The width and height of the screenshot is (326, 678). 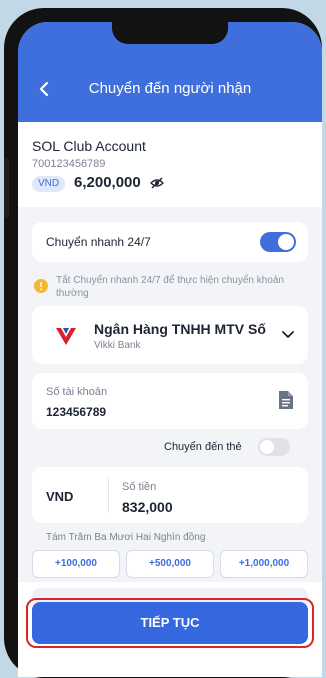 I want to click on account-number: 700123456789, so click(x=69, y=164).